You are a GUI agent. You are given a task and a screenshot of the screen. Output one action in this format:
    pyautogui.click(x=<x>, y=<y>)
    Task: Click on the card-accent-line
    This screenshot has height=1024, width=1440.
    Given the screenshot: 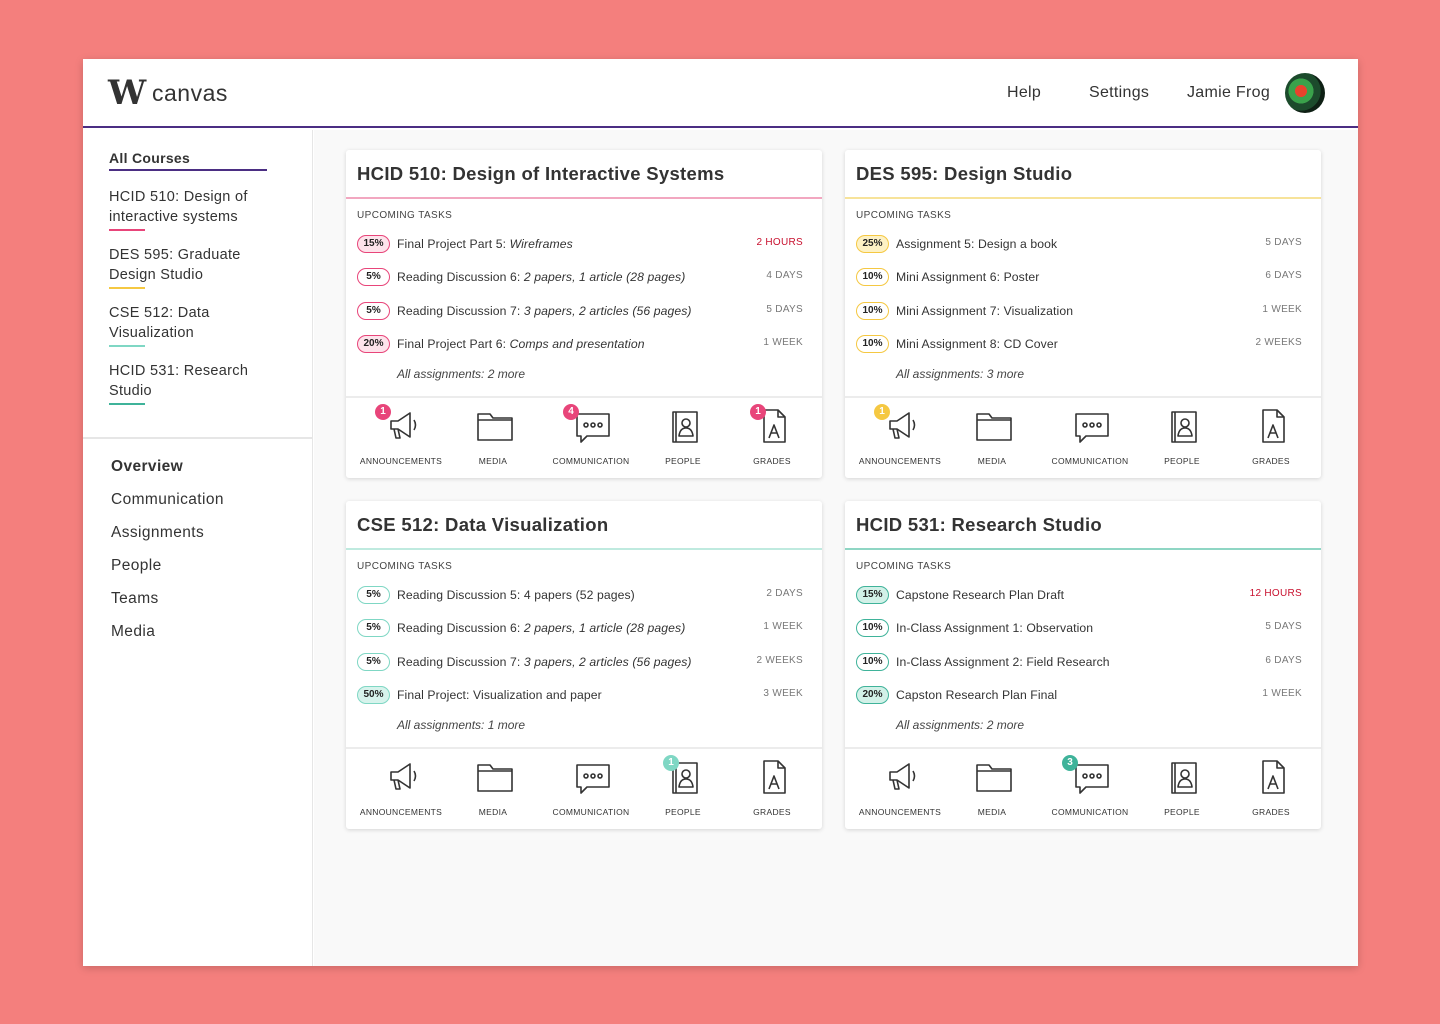 What is the action you would take?
    pyautogui.click(x=584, y=198)
    